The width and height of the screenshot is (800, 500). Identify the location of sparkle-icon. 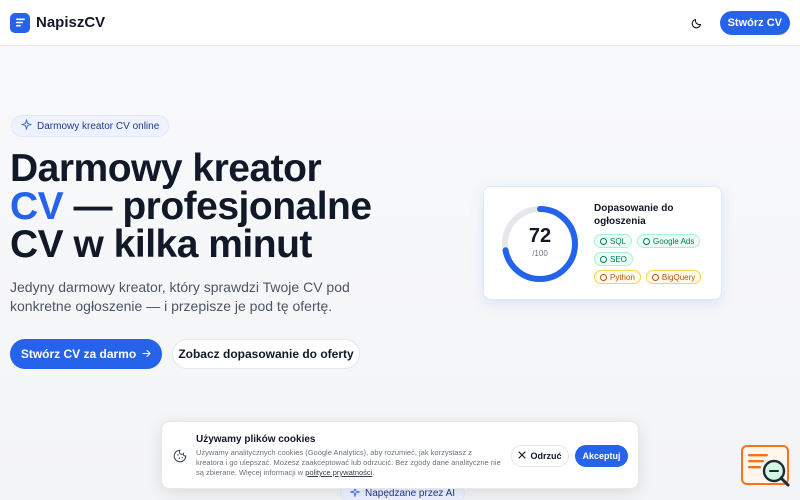
(26, 126).